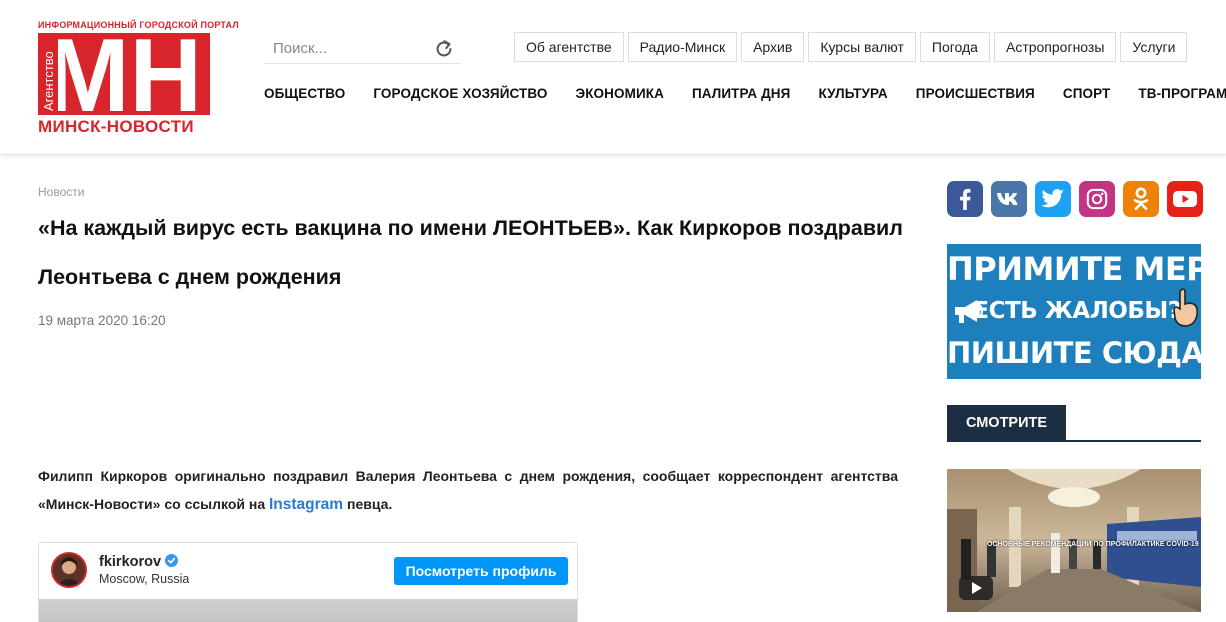 The image size is (1226, 622). What do you see at coordinates (172, 560) in the screenshot?
I see `verified-icon` at bounding box center [172, 560].